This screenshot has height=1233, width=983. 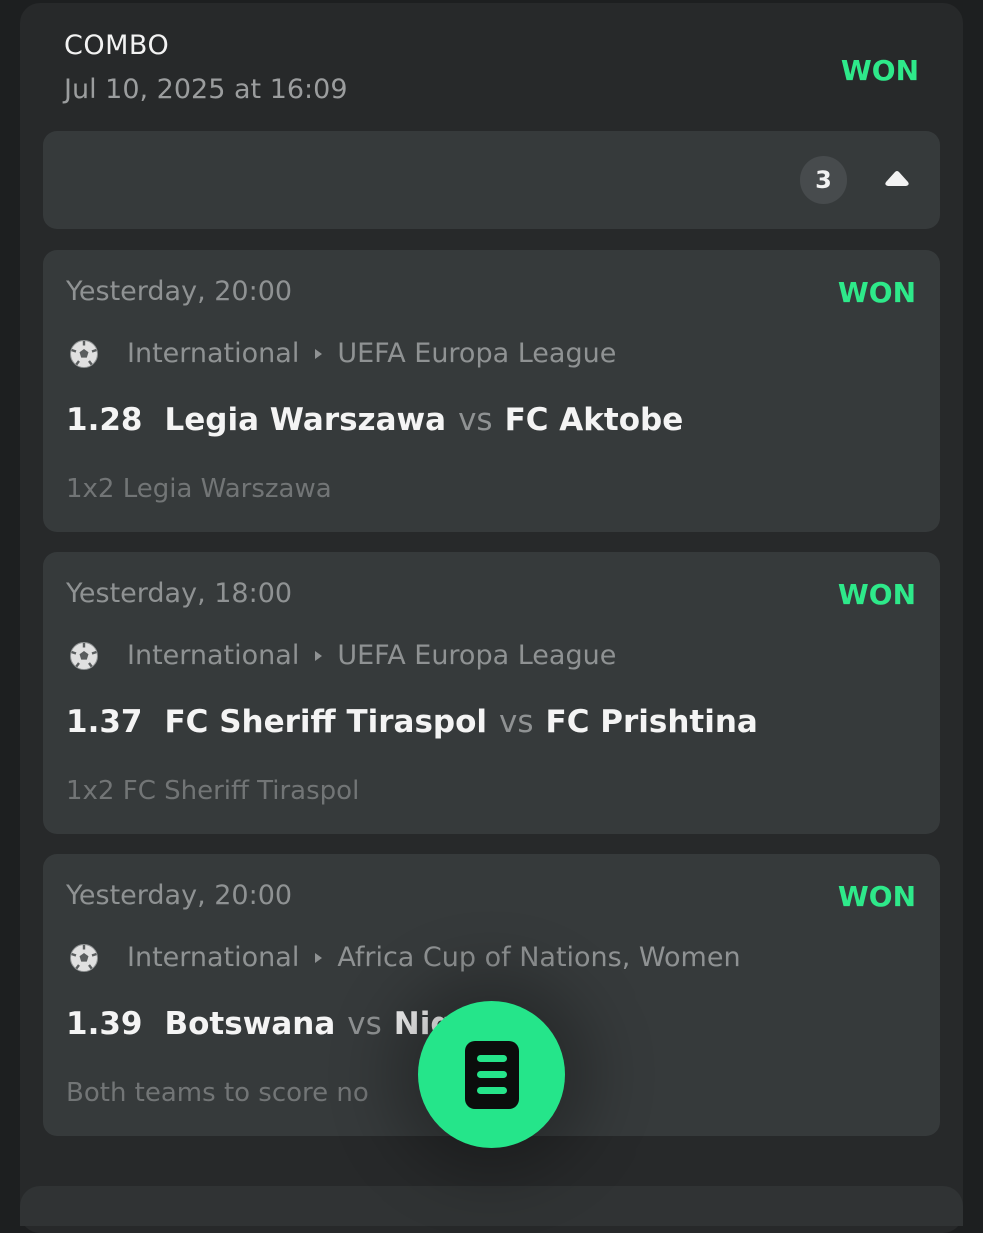 I want to click on leg-event: 1.28 Legia Warszawa vs FC Aktobe, so click(x=374, y=420).